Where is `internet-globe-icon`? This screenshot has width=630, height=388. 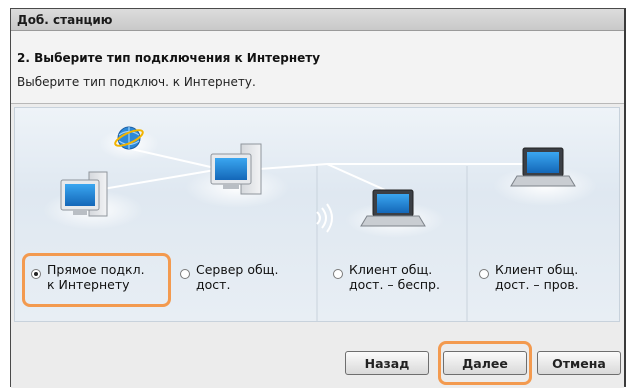 internet-globe-icon is located at coordinates (129, 143).